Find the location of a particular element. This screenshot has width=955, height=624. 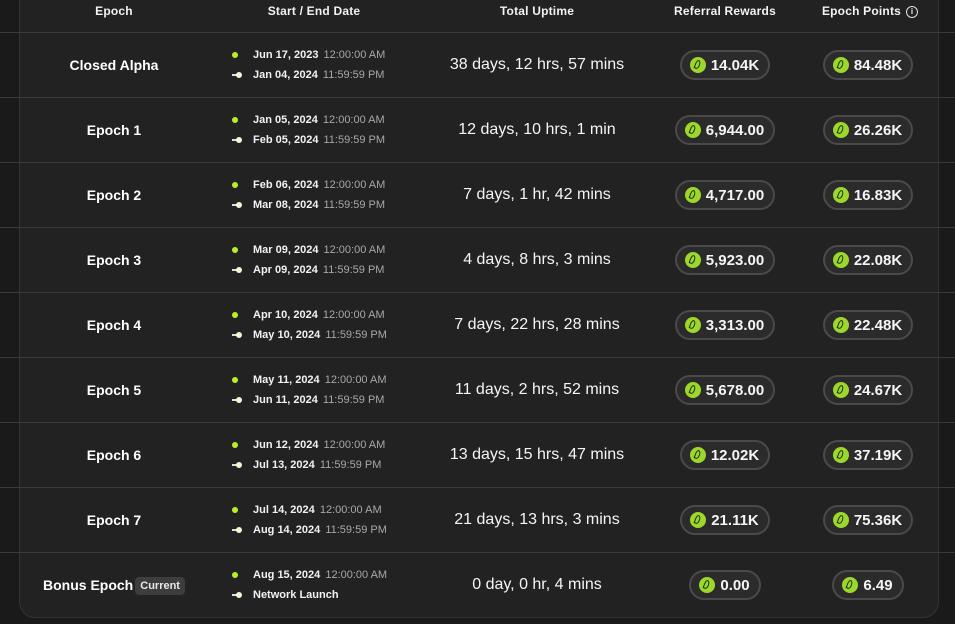

end-date: Apr 09, 2024 11:59:59 PM is located at coordinates (318, 270).